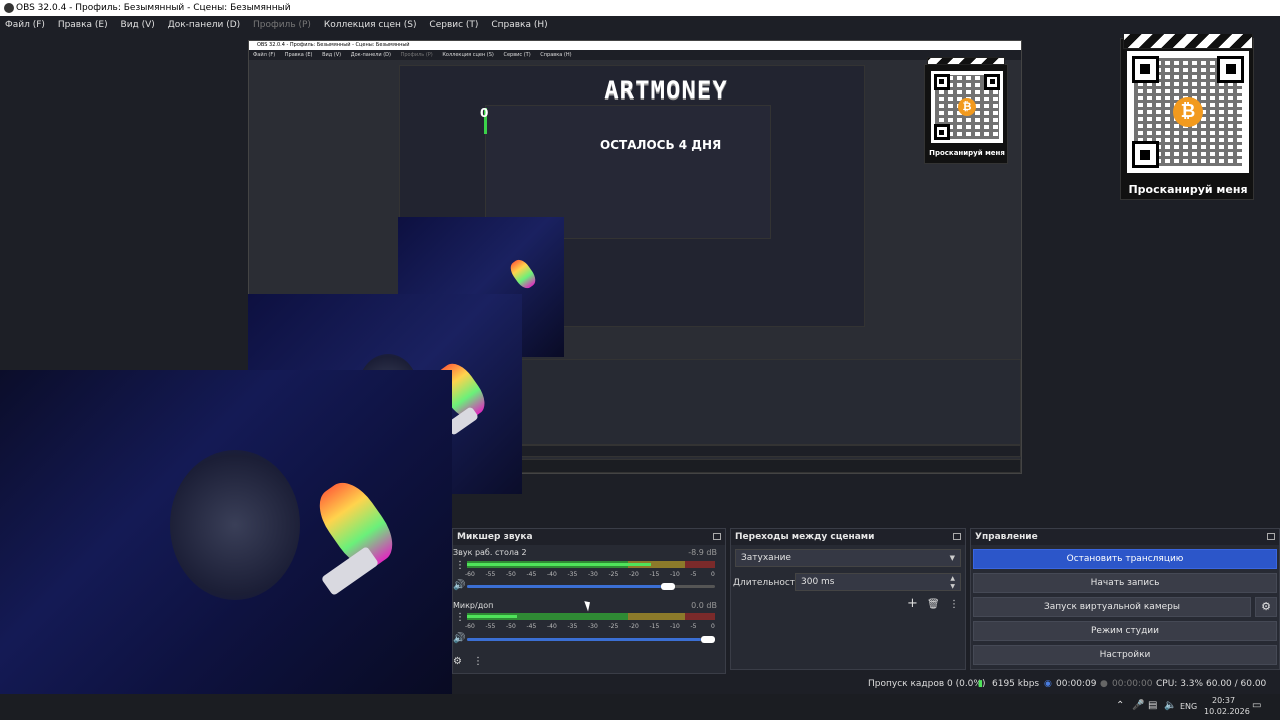 The height and width of the screenshot is (720, 1280). Describe the element at coordinates (589, 537) in the screenshot. I see `mixer-title-bar: Микшер звука` at that location.